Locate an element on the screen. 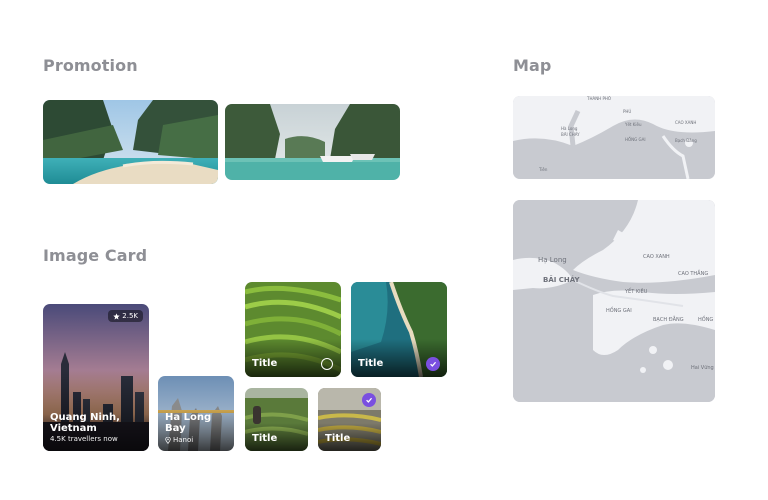 The image size is (768, 500). select-radio is located at coordinates (327, 364).